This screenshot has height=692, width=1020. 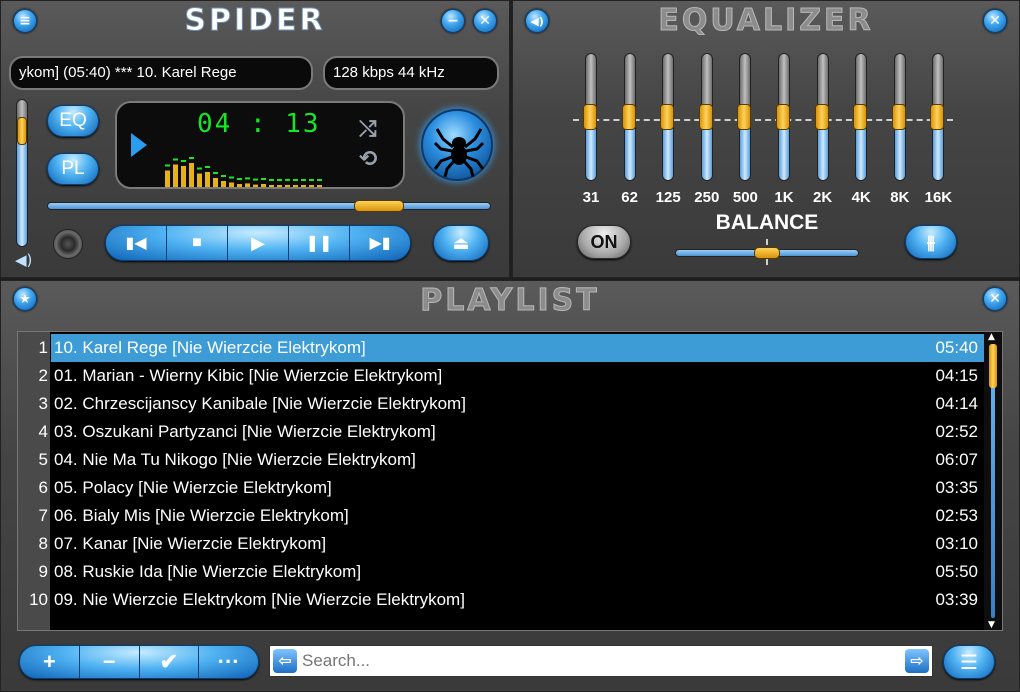 What do you see at coordinates (861, 197) in the screenshot?
I see `eq-band-label: 4K` at bounding box center [861, 197].